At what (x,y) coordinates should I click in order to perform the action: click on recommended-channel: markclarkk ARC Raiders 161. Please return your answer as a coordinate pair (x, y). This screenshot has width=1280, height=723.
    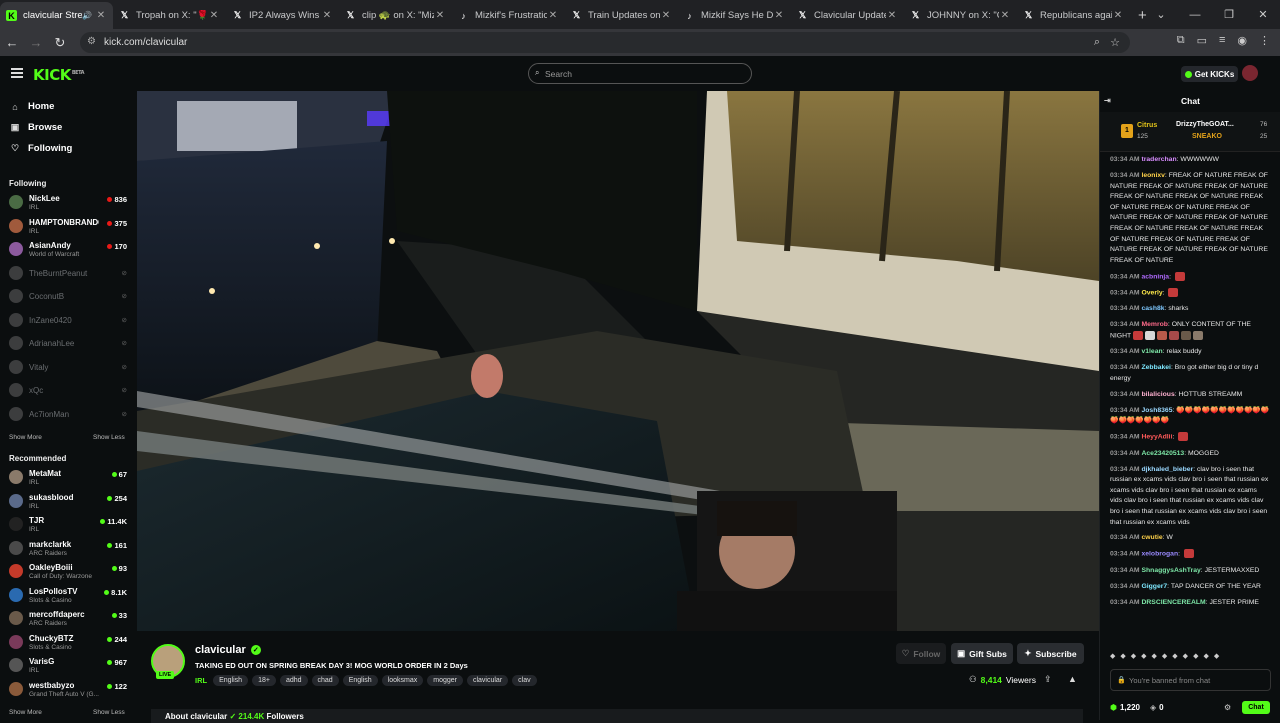
    Looking at the image, I should click on (69, 549).